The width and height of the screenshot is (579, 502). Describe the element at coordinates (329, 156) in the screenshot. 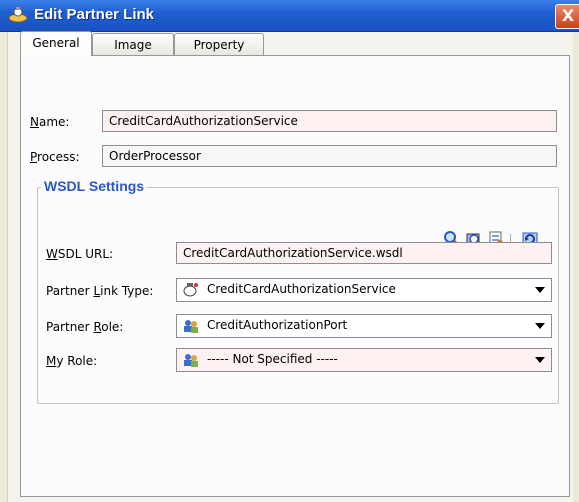

I see `process-field: OrderProcessor` at that location.